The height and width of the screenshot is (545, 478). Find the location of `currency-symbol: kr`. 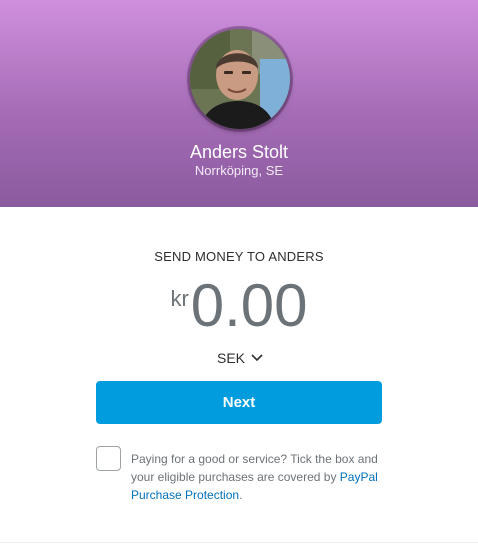

currency-symbol: kr is located at coordinates (179, 298).